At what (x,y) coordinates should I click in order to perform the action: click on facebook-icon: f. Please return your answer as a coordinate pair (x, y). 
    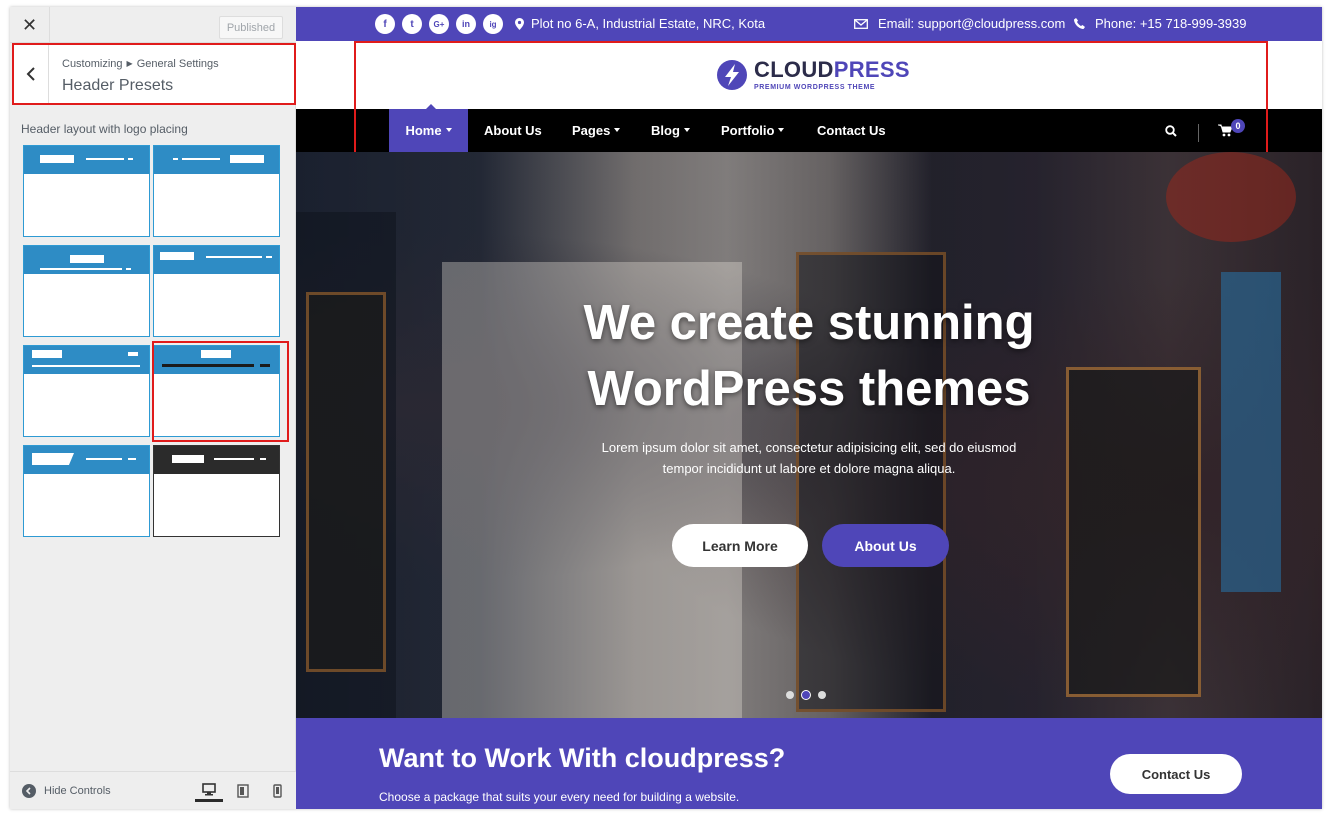
    Looking at the image, I should click on (385, 24).